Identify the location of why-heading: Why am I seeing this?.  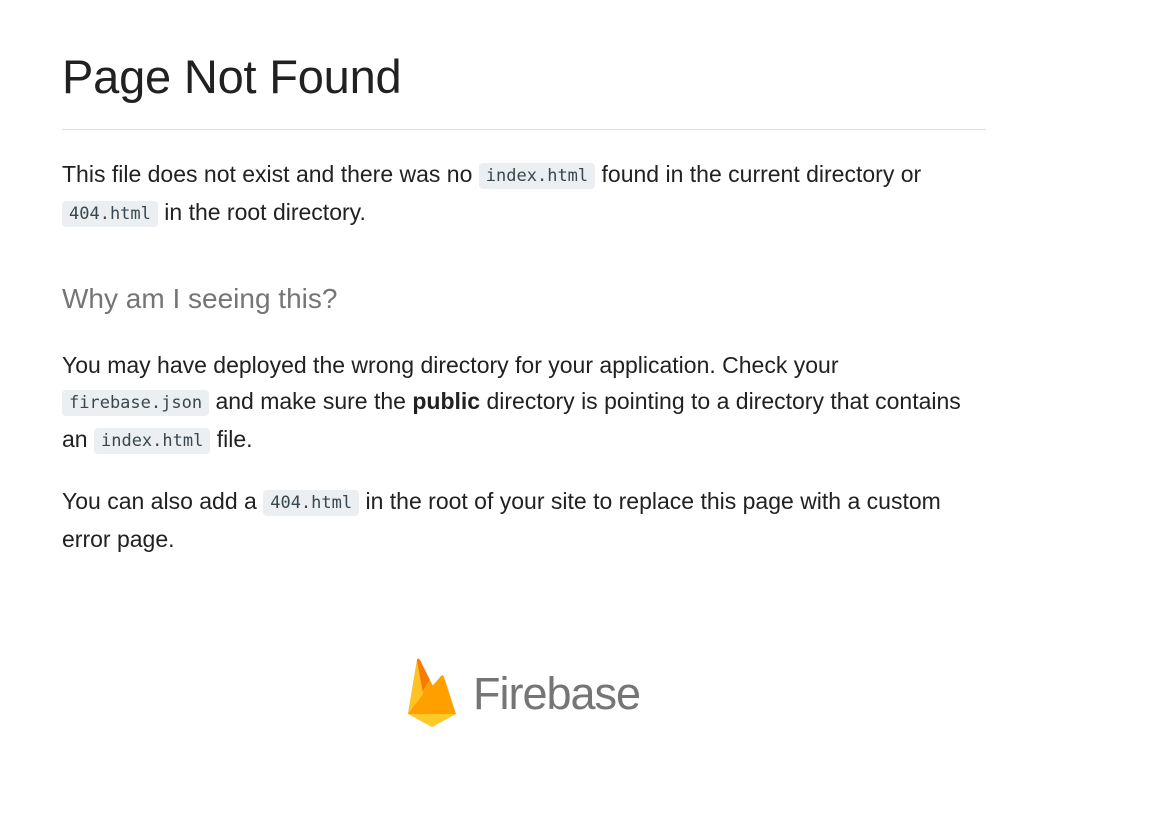
(200, 298).